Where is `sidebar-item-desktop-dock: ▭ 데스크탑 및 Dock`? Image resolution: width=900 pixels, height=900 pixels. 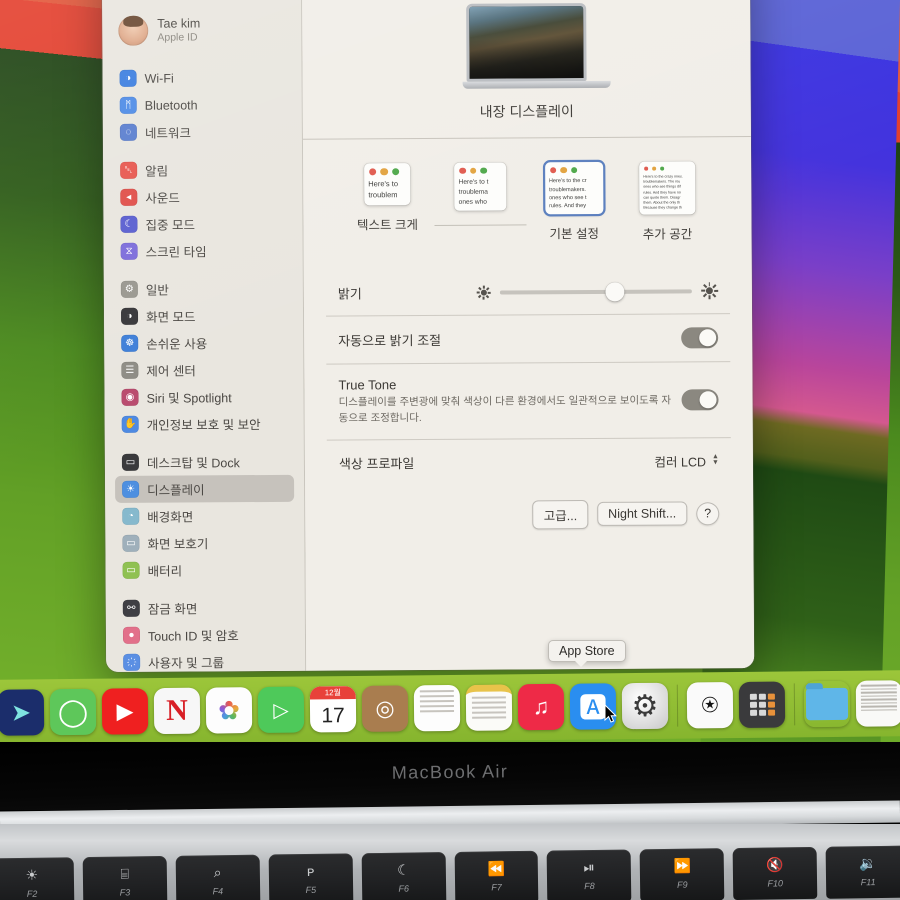
sidebar-item-desktop-dock: ▭ 데스크탑 및 Dock is located at coordinates (204, 462).